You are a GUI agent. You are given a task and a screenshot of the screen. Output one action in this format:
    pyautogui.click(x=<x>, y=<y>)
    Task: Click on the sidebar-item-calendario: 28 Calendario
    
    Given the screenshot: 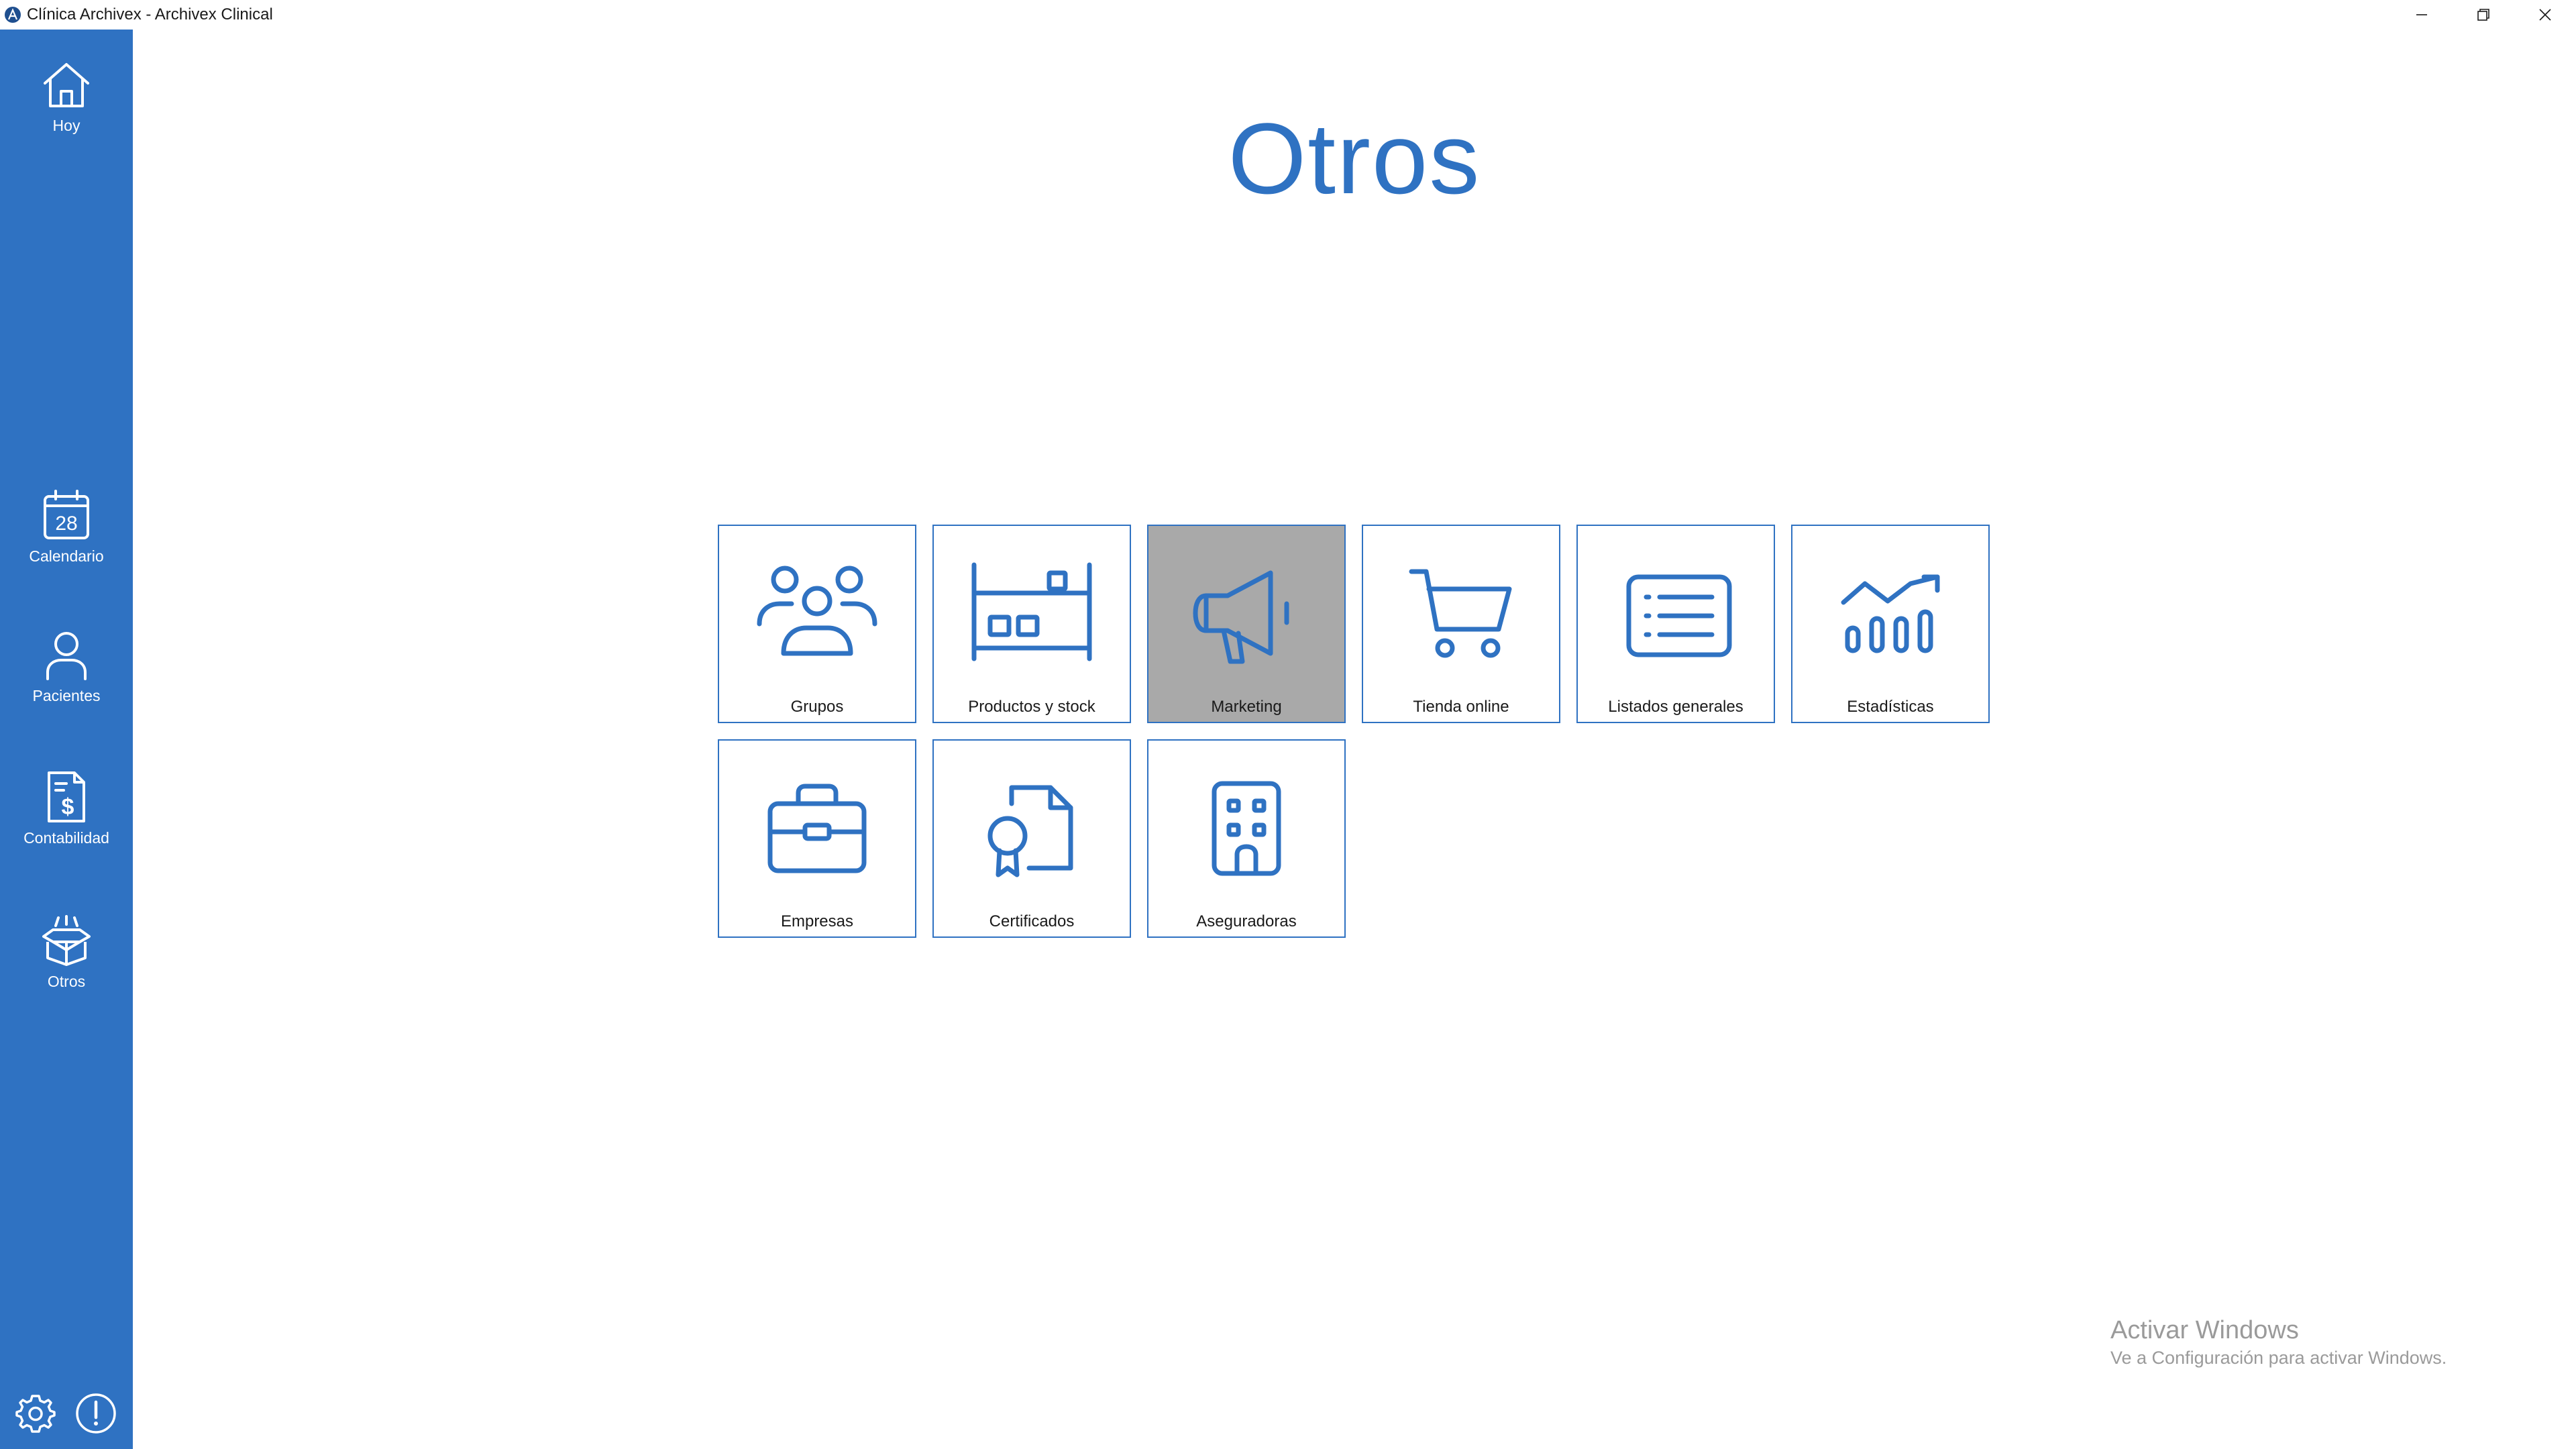 What is the action you would take?
    pyautogui.click(x=66, y=526)
    